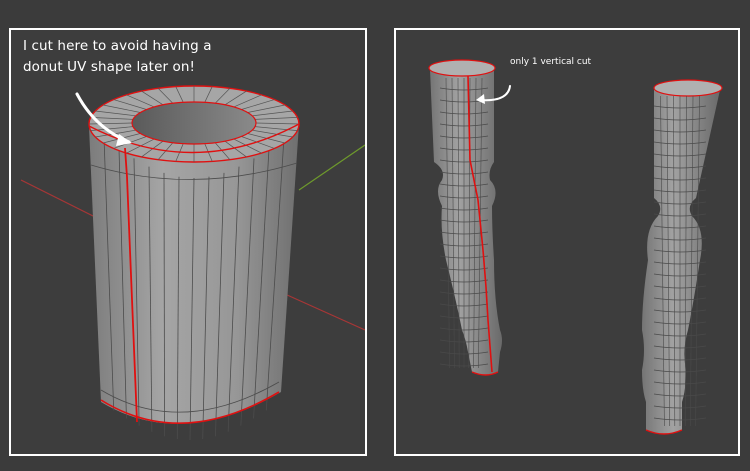 This screenshot has width=750, height=471. I want to click on x-axis-line, so click(61, 200).